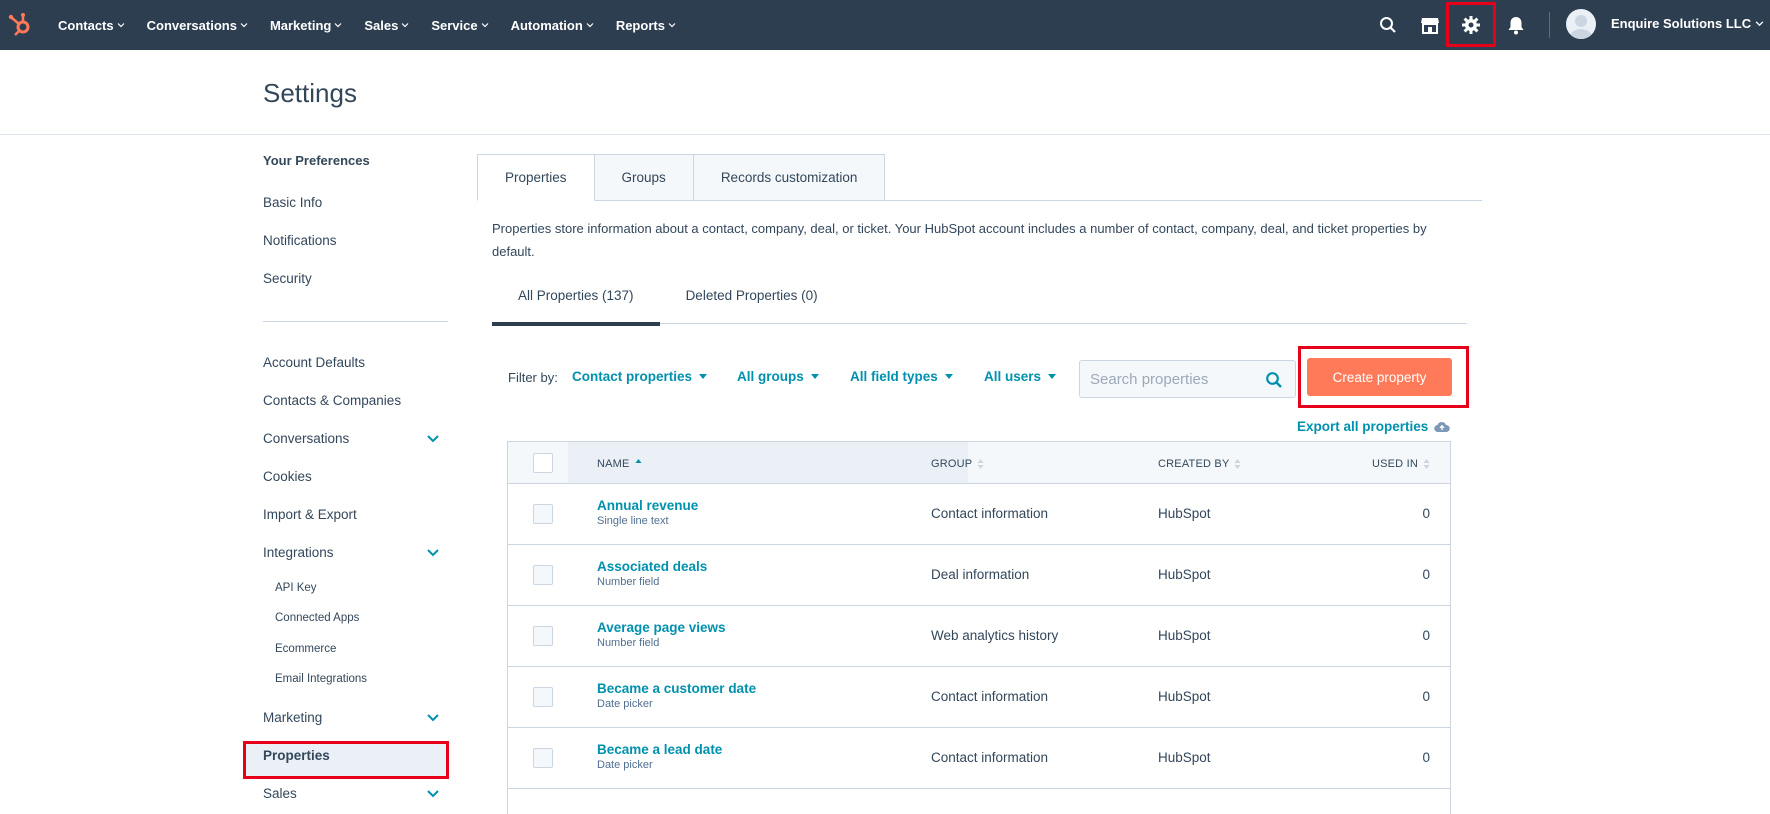  What do you see at coordinates (355, 400) in the screenshot?
I see `sidebar-item-contacts-companies: Contacts & Companies` at bounding box center [355, 400].